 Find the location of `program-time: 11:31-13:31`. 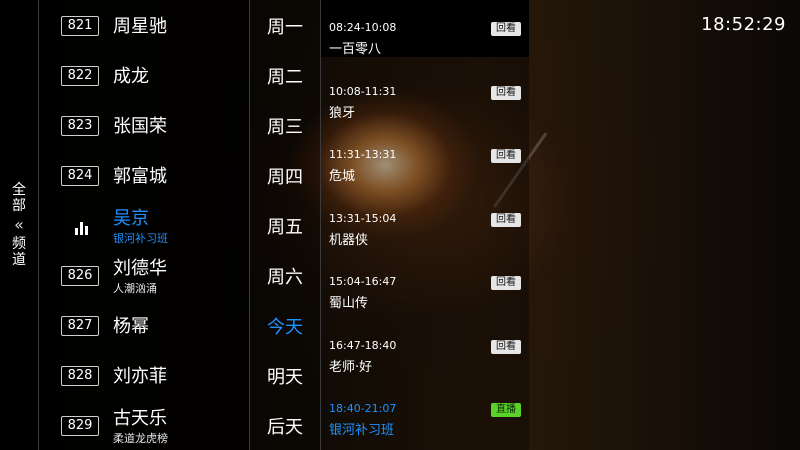

program-time: 11:31-13:31 is located at coordinates (363, 154).